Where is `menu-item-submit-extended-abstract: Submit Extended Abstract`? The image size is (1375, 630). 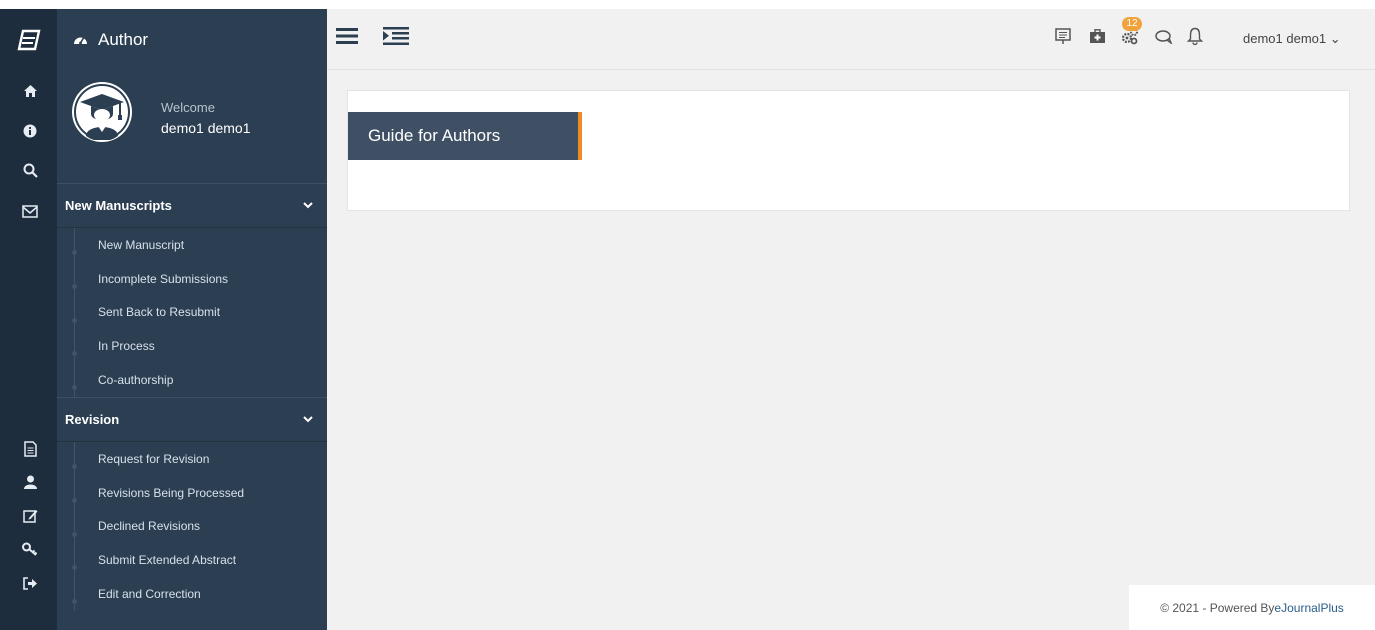 menu-item-submit-extended-abstract: Submit Extended Abstract is located at coordinates (192, 560).